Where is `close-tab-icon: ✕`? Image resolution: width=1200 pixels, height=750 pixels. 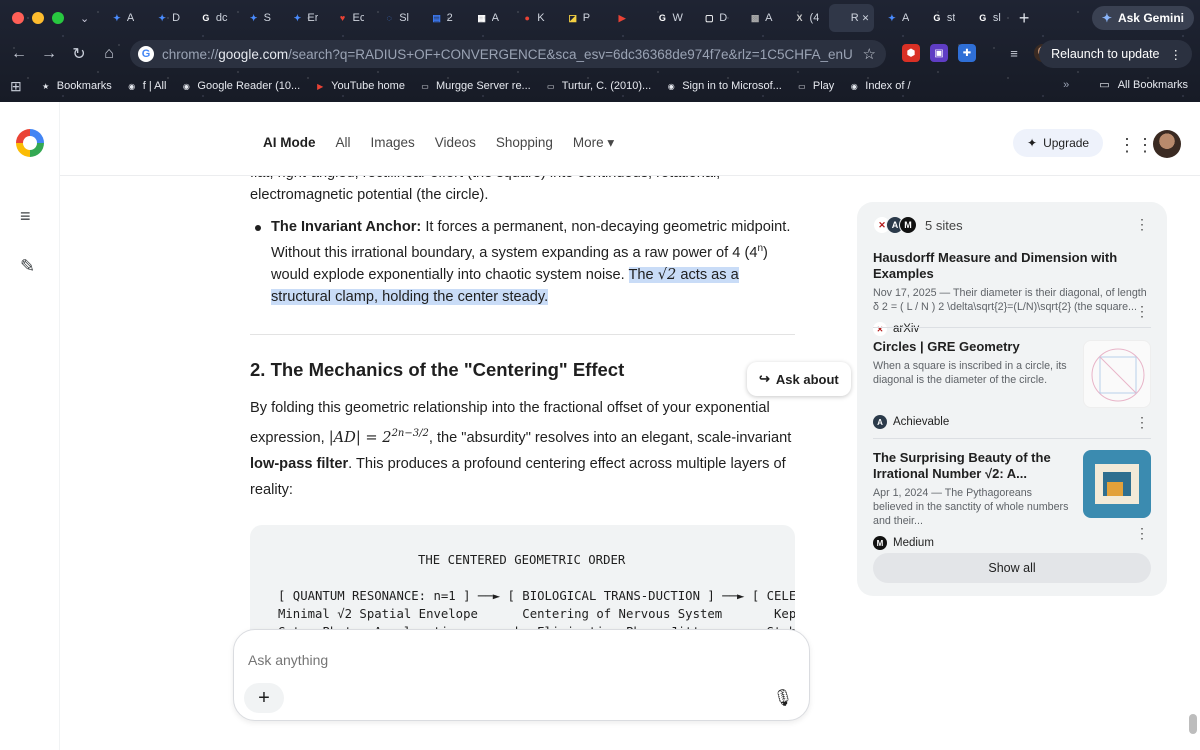 close-tab-icon: ✕ is located at coordinates (866, 18).